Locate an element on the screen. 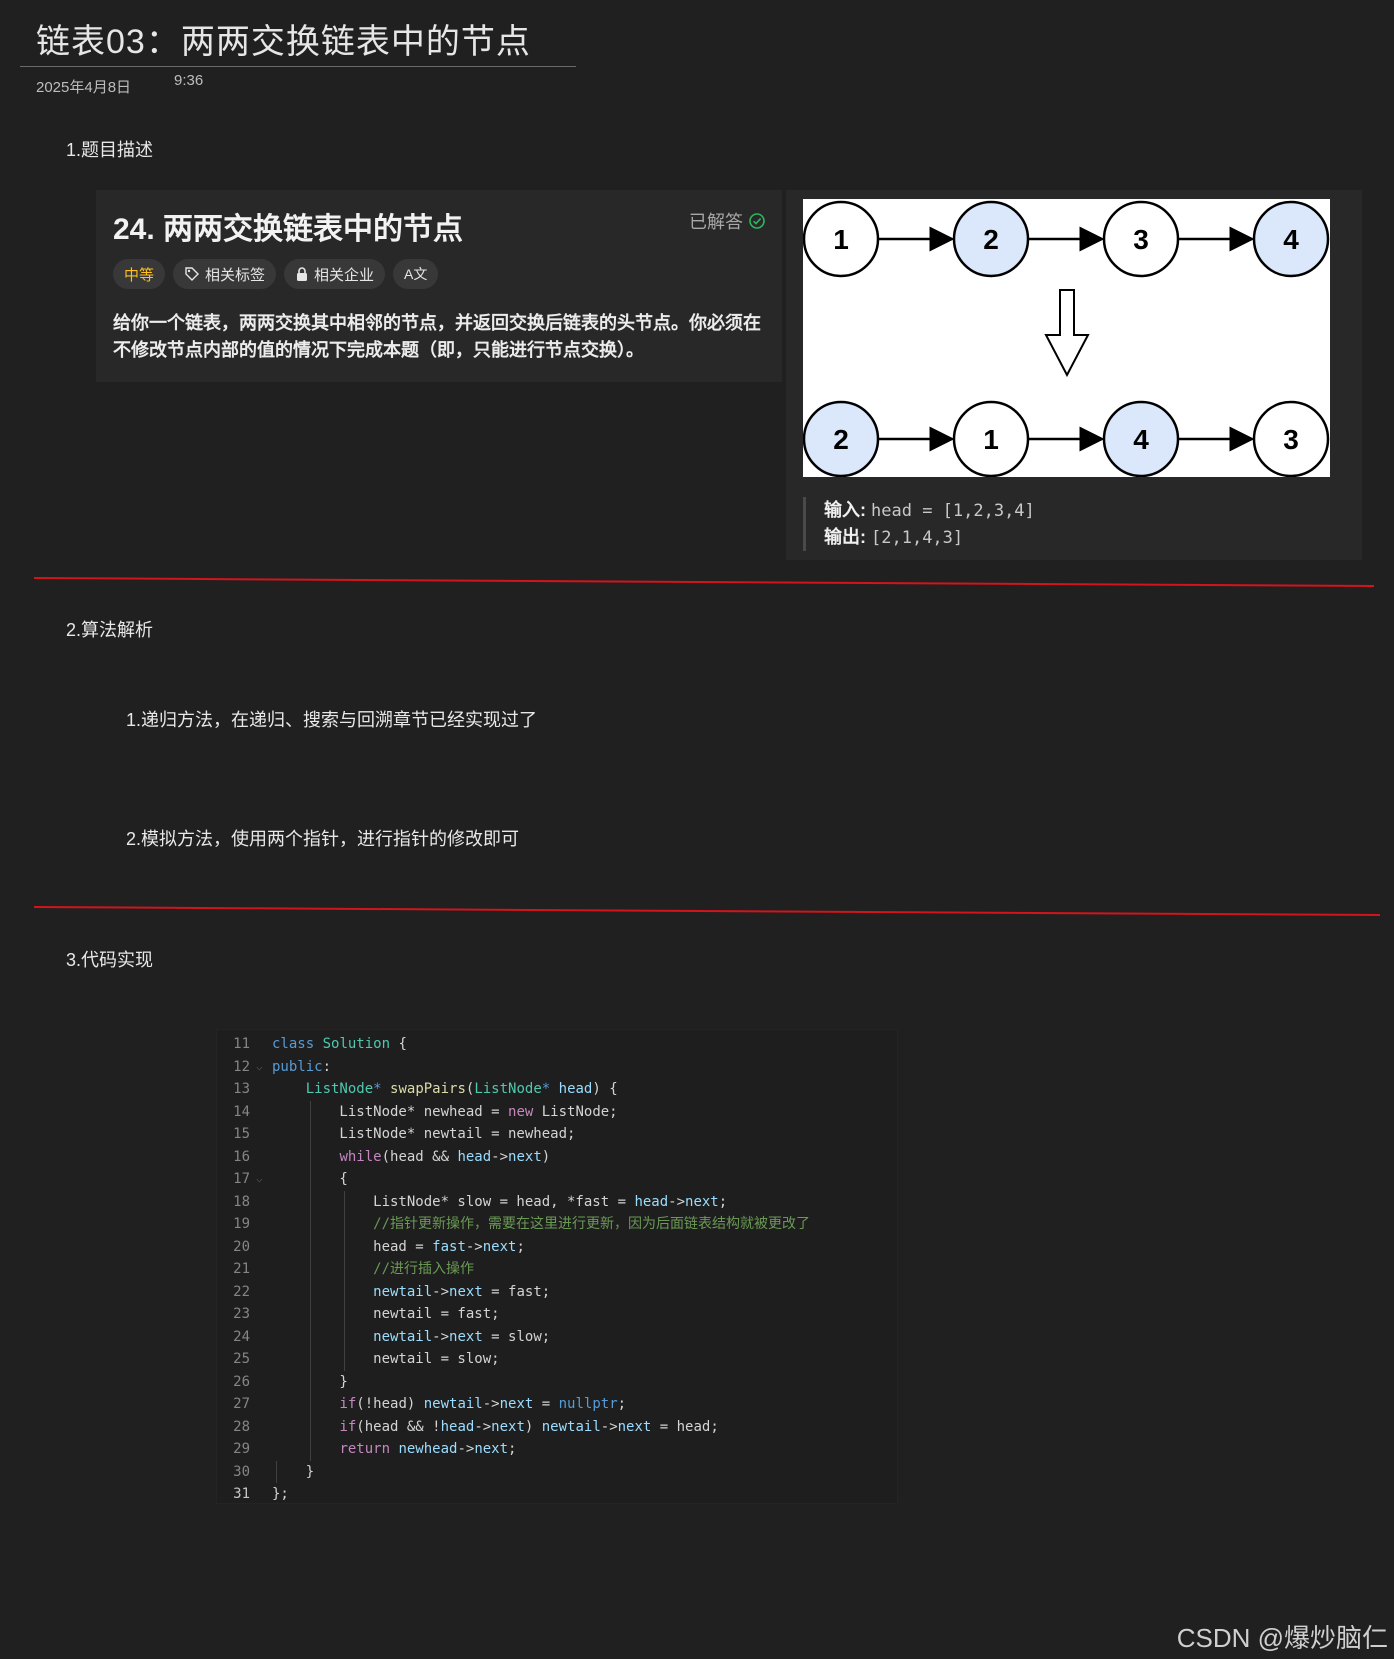 The image size is (1394, 1659). code-line: 24 newtail->next = slow; is located at coordinates (557, 1336).